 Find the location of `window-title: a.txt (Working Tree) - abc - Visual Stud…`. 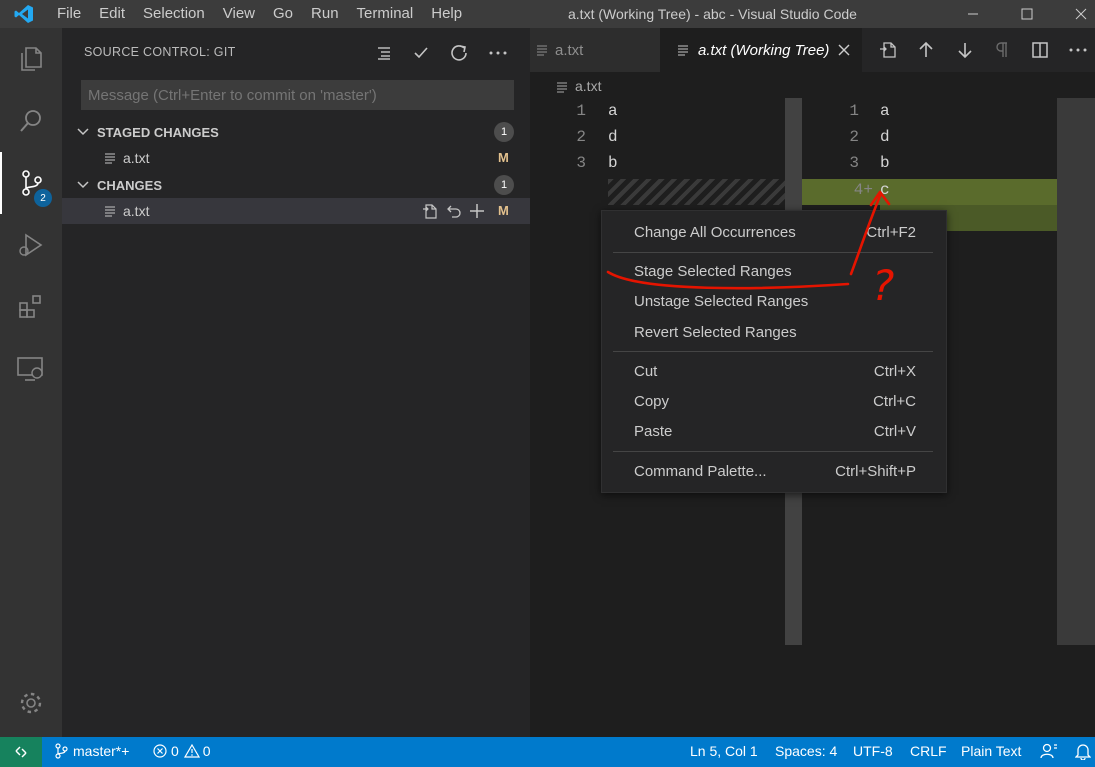

window-title: a.txt (Working Tree) - abc - Visual Stud… is located at coordinates (712, 14).